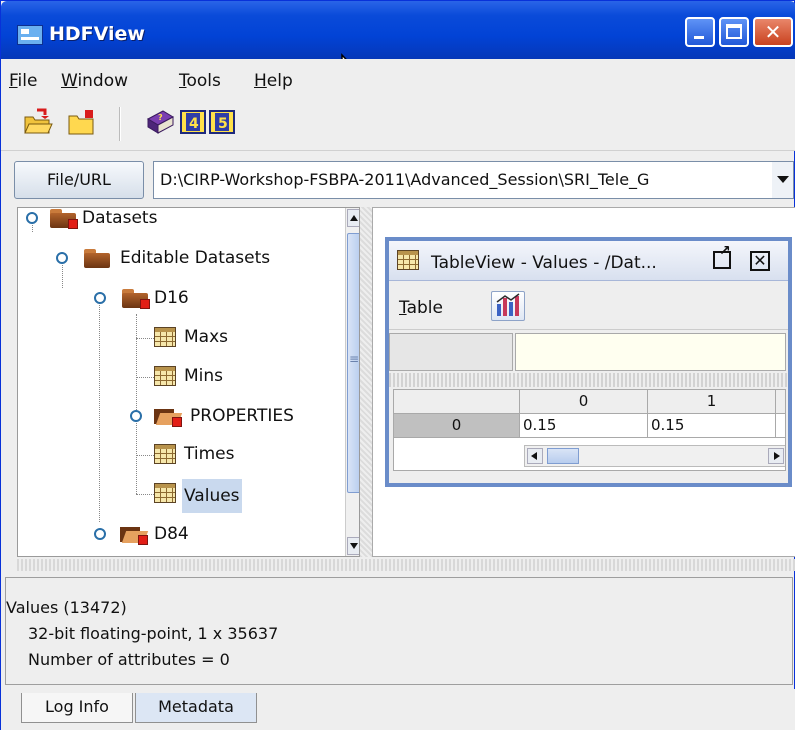 The height and width of the screenshot is (730, 795). Describe the element at coordinates (722, 256) in the screenshot. I see `detach-icon` at that location.